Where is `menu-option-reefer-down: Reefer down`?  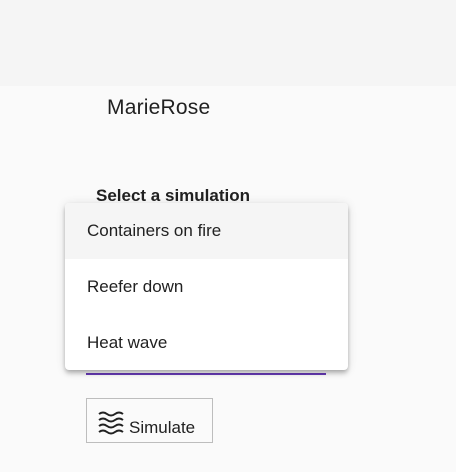
menu-option-reefer-down: Reefer down is located at coordinates (206, 287).